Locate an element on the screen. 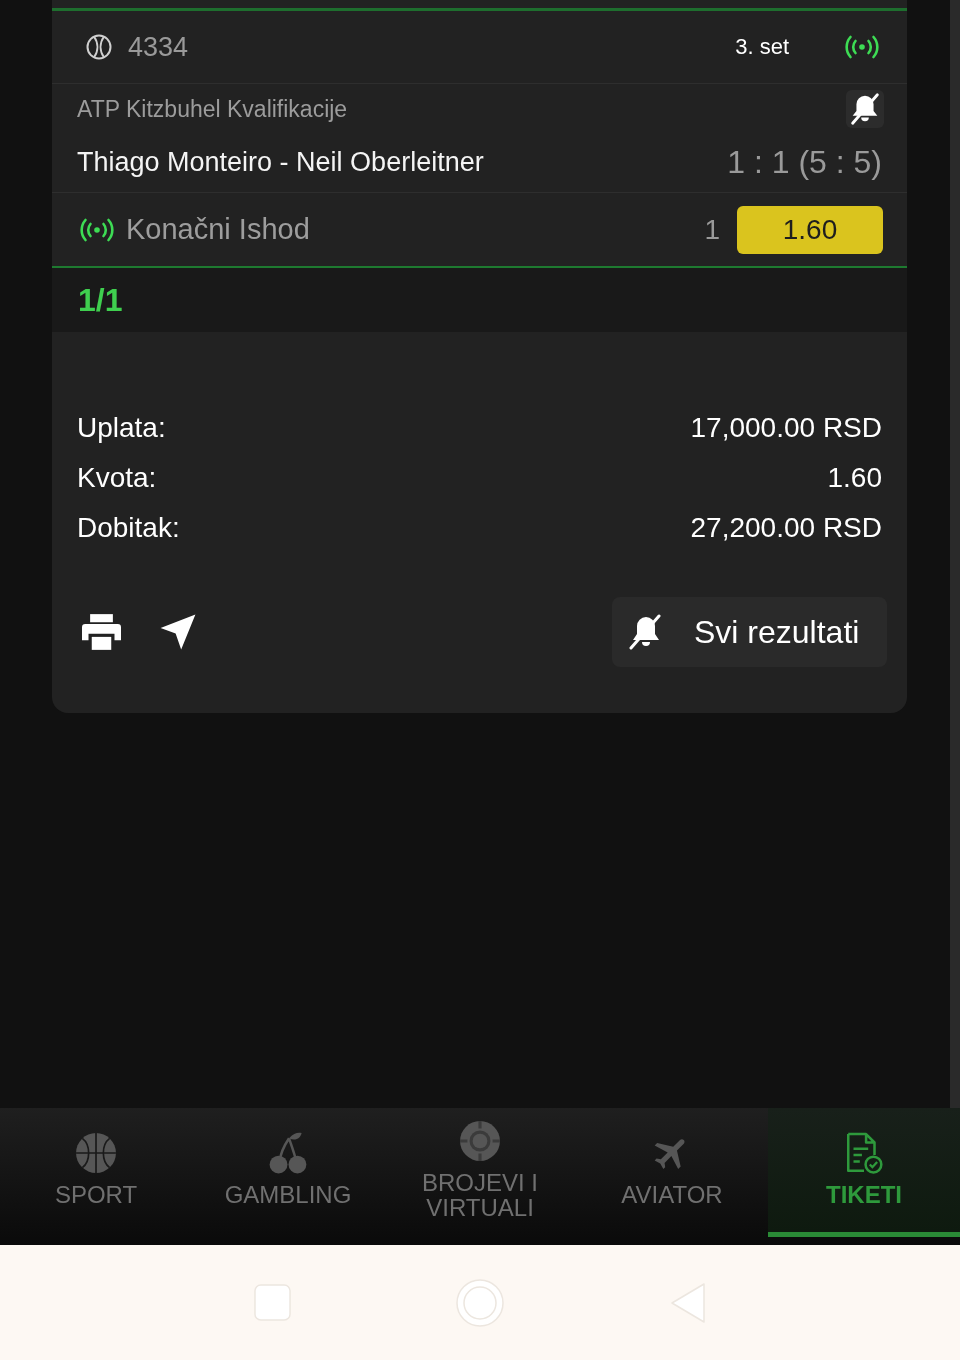 This screenshot has width=960, height=1360. summary-value: 27,200.00 RSD is located at coordinates (786, 528).